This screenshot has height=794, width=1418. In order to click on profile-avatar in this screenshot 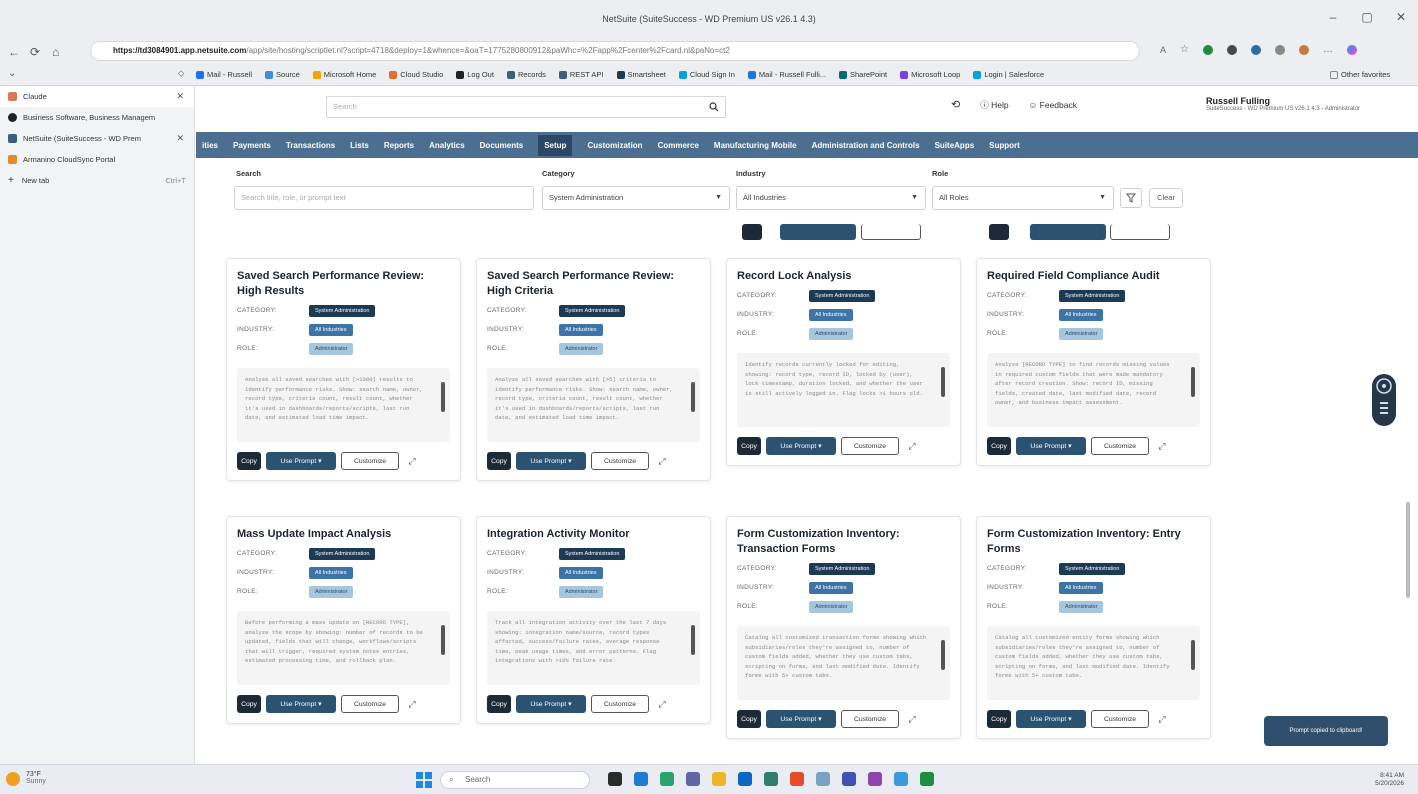, I will do `click(1303, 49)`.